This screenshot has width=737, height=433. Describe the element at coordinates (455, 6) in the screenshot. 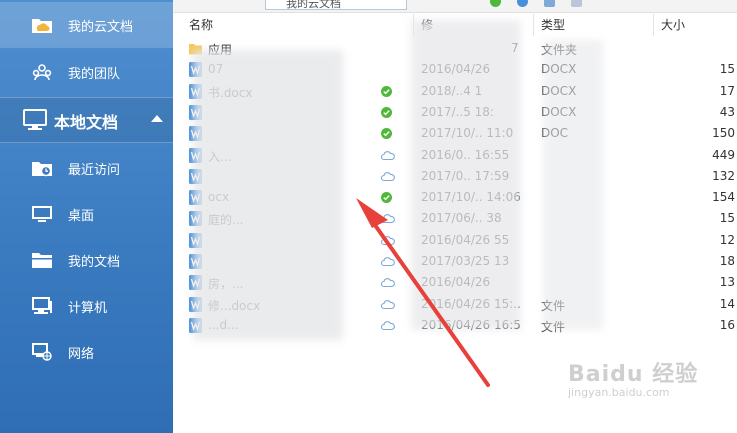

I see `toolbar: 我的云文档` at that location.